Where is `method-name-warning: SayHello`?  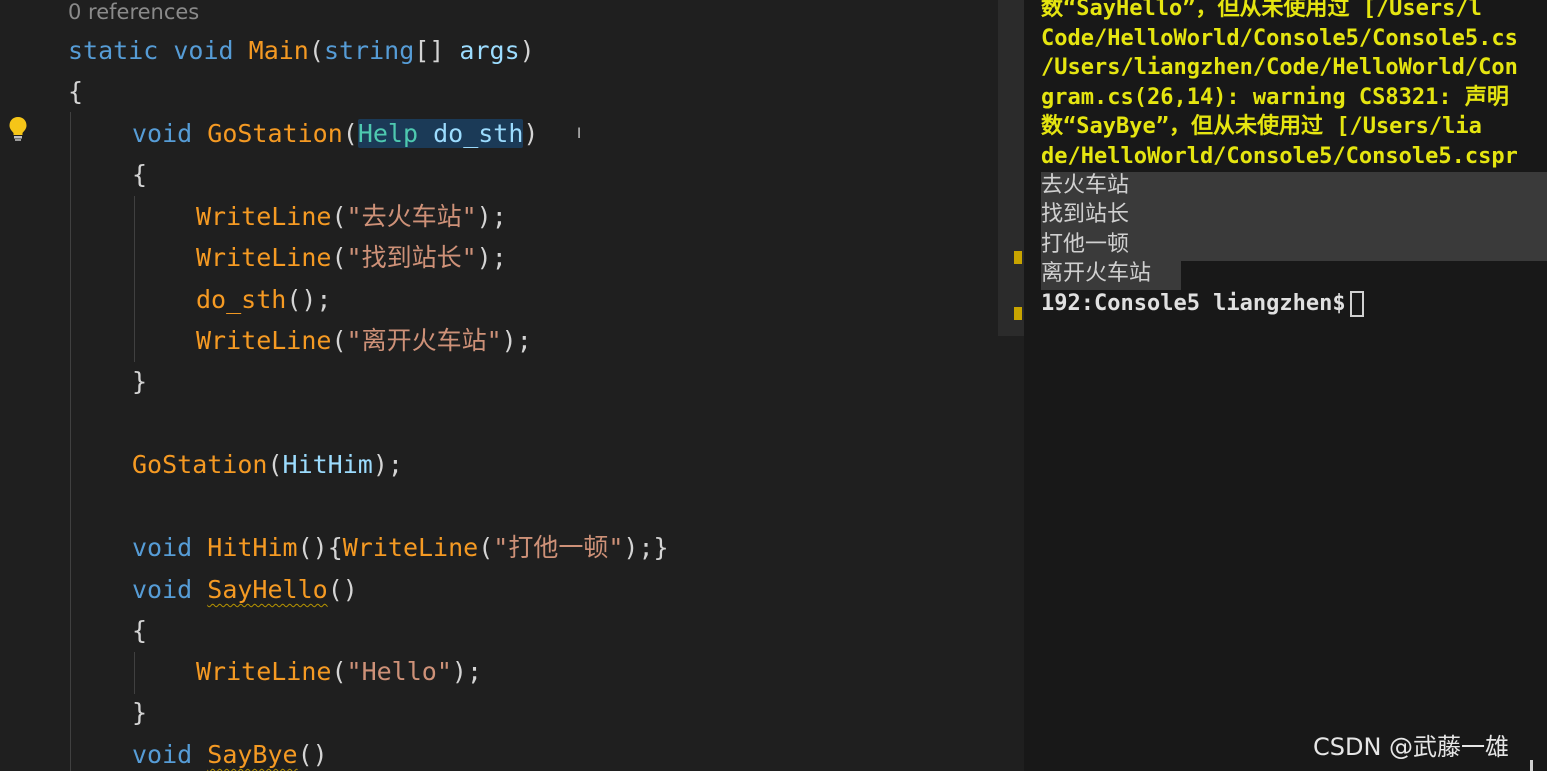 method-name-warning: SayHello is located at coordinates (267, 589).